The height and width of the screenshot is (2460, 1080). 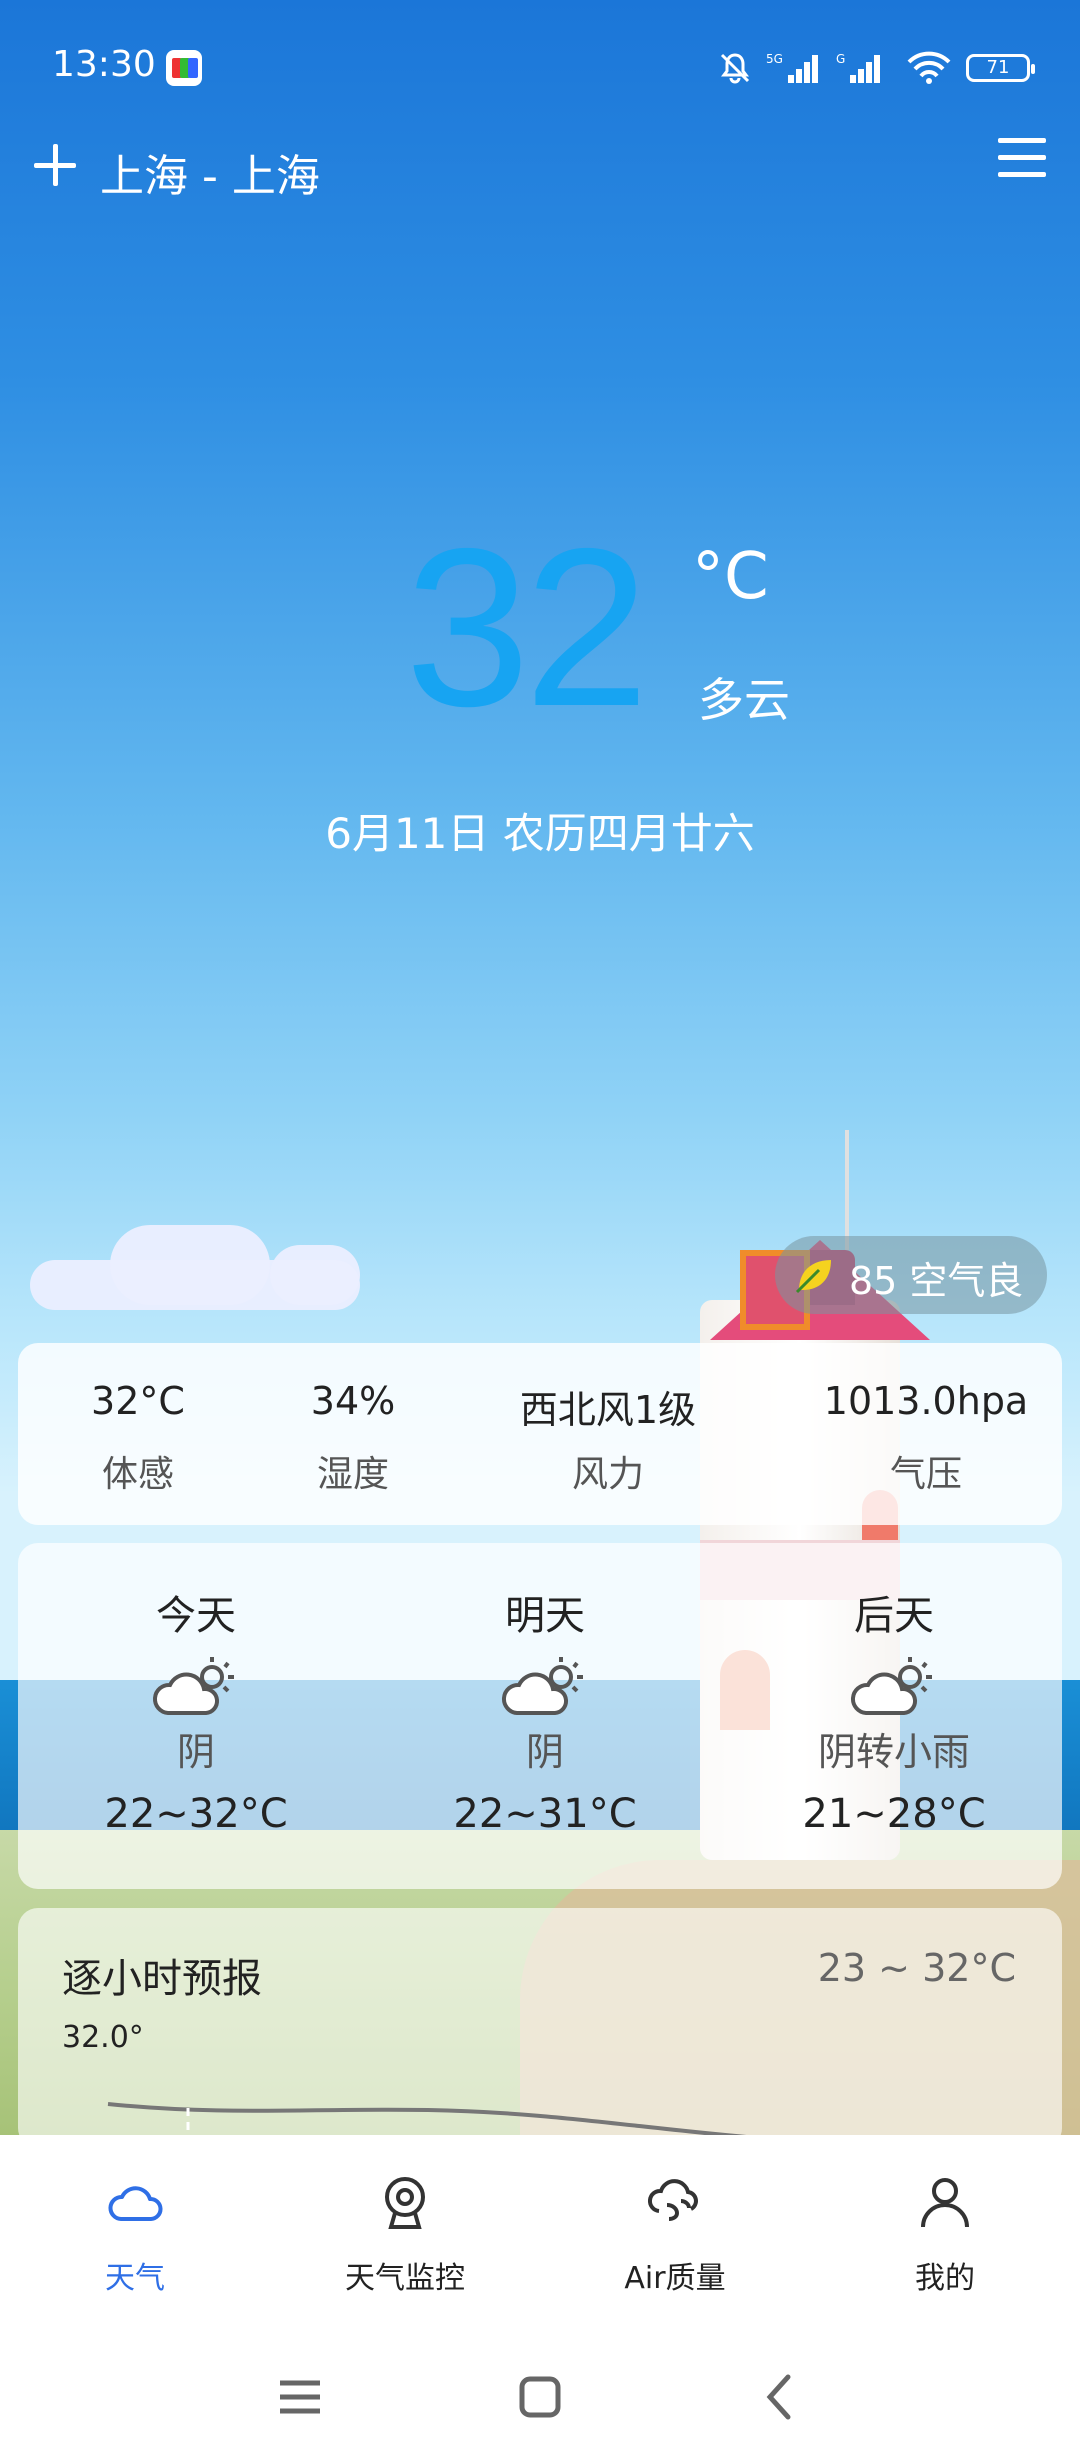 What do you see at coordinates (675, 2230) in the screenshot?
I see `nav-air-quality: Air质量` at bounding box center [675, 2230].